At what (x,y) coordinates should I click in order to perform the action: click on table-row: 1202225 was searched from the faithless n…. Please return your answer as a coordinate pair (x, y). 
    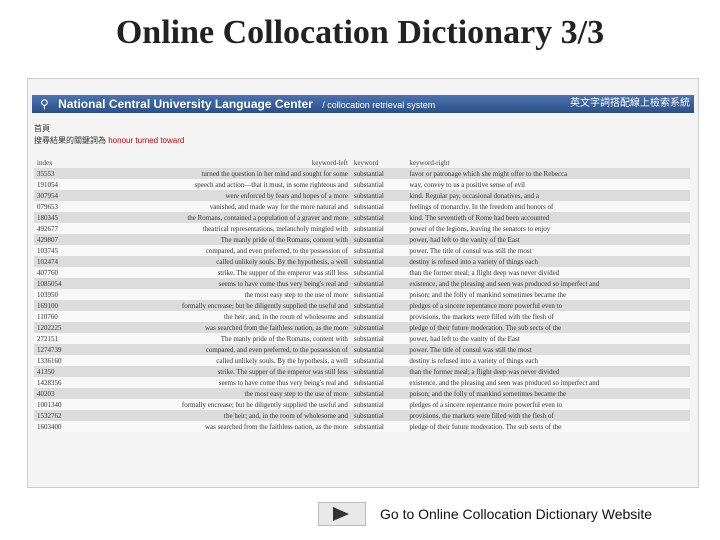
    Looking at the image, I should click on (362, 327).